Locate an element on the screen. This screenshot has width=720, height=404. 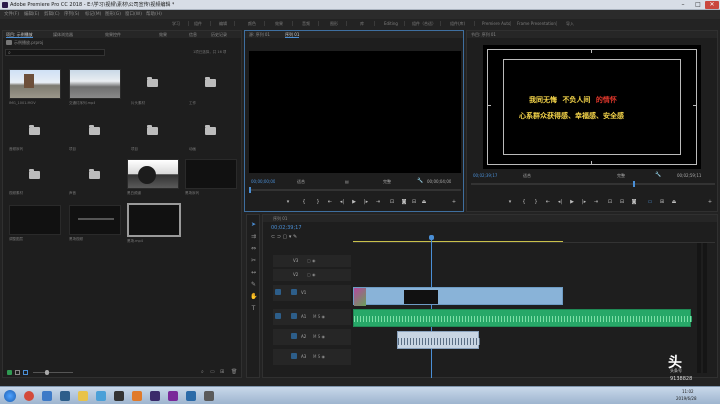
thumbnail-img1001 is located at coordinates (35, 84).